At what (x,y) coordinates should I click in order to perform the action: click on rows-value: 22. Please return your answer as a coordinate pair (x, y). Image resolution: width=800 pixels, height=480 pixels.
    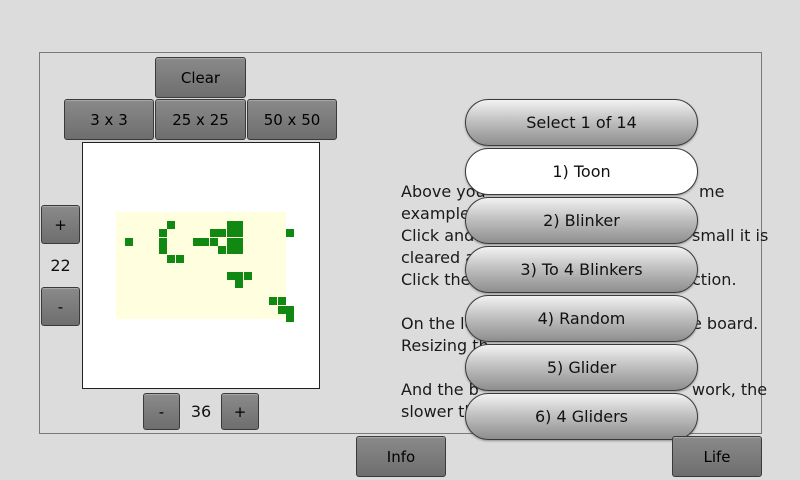
    Looking at the image, I should click on (60, 265).